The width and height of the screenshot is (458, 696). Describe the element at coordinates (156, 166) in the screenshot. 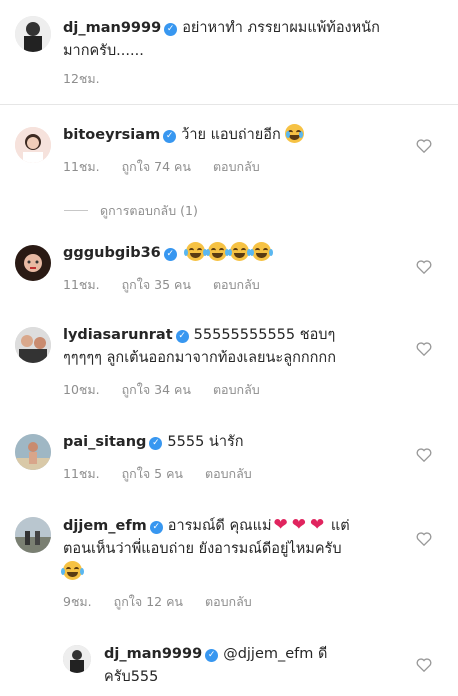

I see `comment-likes: ถูกใจ 74 คน` at that location.